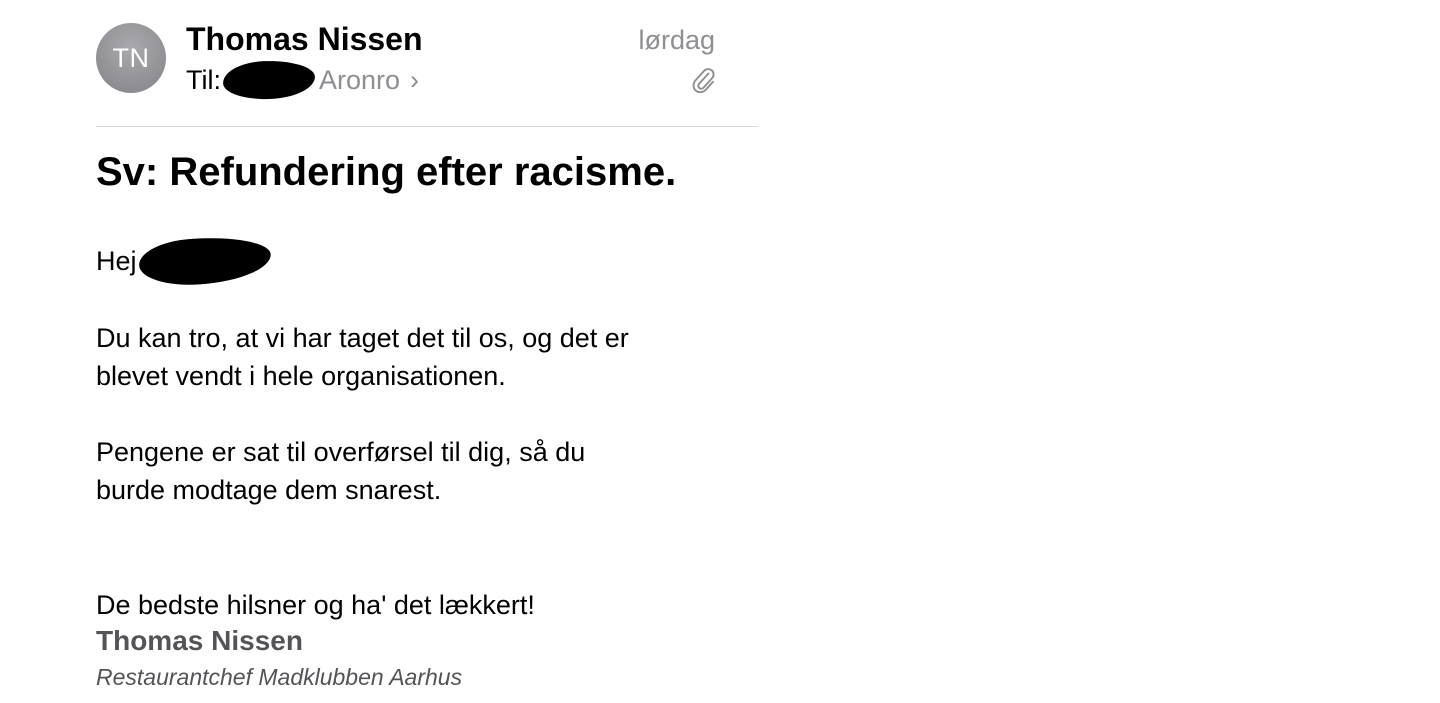  Describe the element at coordinates (301, 376) in the screenshot. I see `body-line: blevet vendt i hele organisationen.` at that location.